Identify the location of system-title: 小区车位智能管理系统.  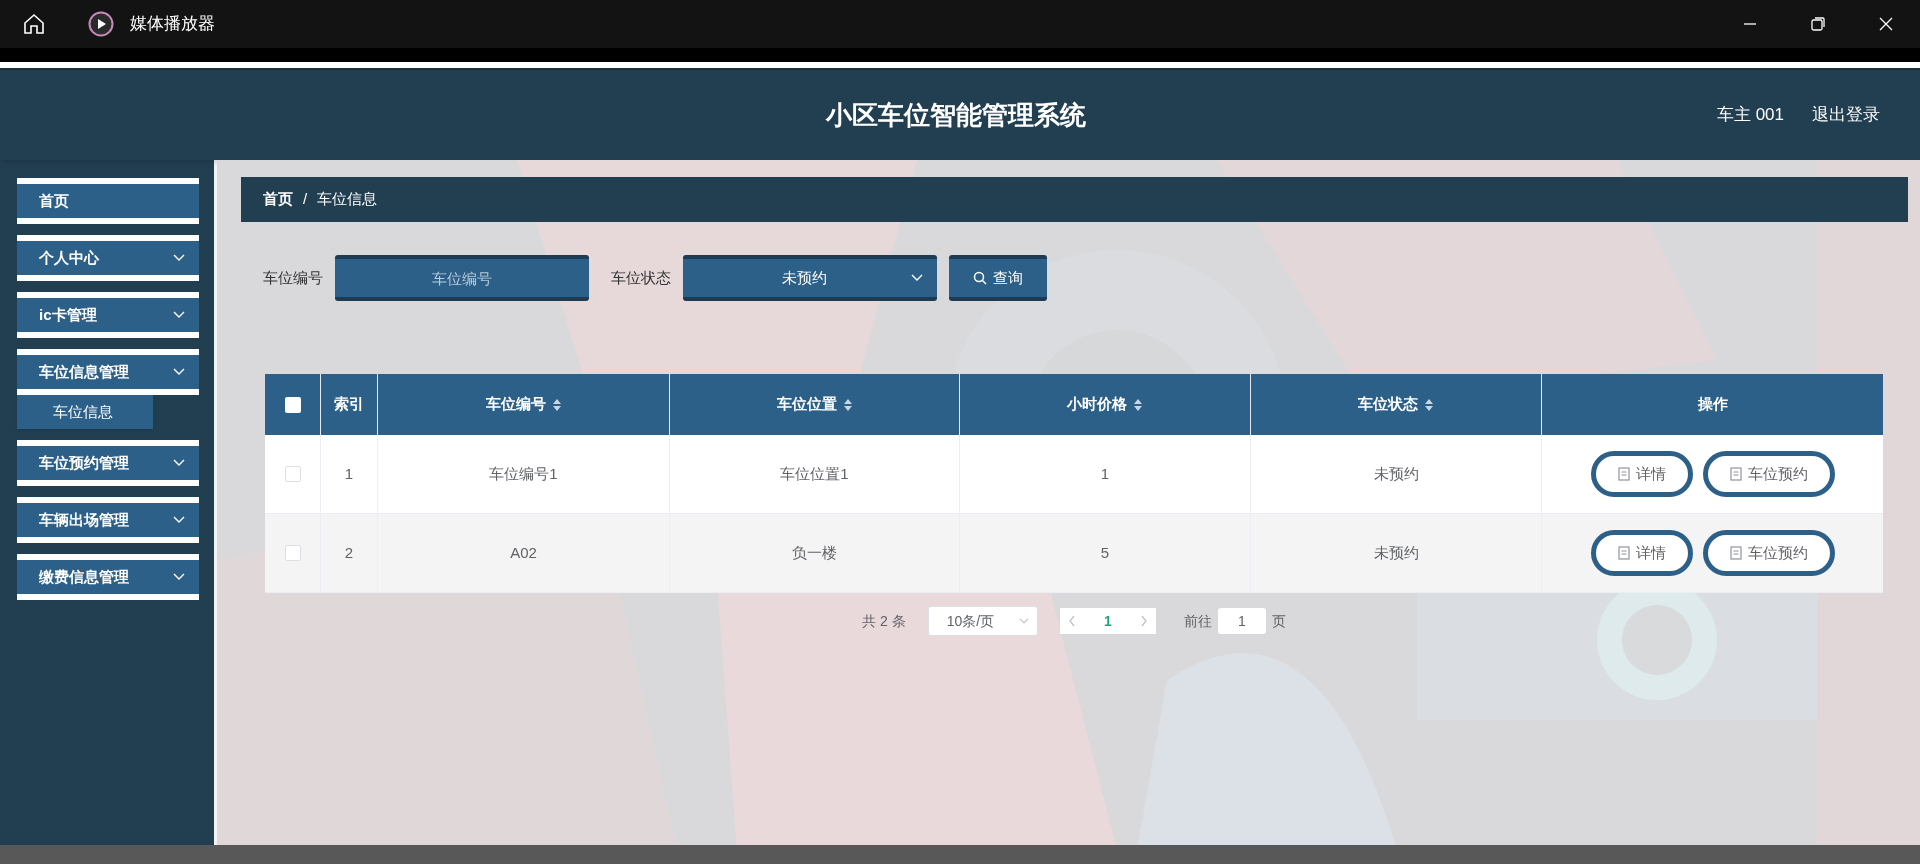
(956, 115).